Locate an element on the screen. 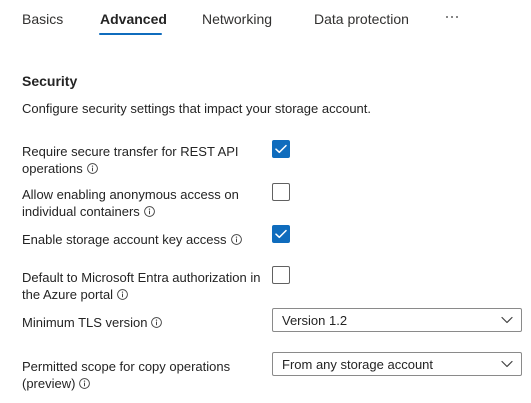 This screenshot has width=531, height=403. key-access-checkbox is located at coordinates (281, 234).